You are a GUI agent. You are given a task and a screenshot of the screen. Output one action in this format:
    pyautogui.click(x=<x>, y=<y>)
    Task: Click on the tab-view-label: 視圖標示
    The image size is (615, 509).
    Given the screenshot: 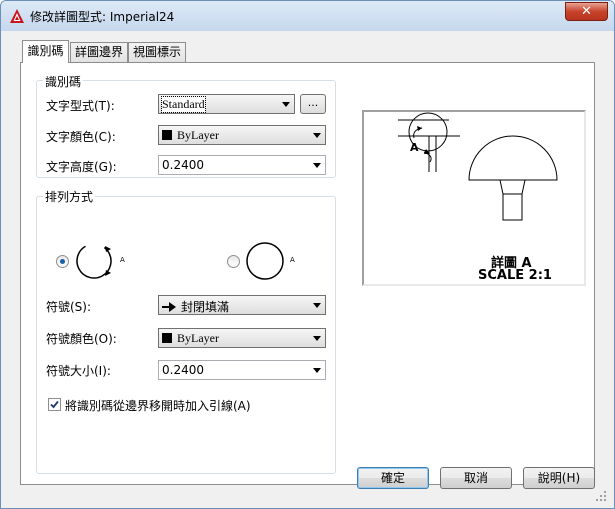 What is the action you would take?
    pyautogui.click(x=157, y=52)
    